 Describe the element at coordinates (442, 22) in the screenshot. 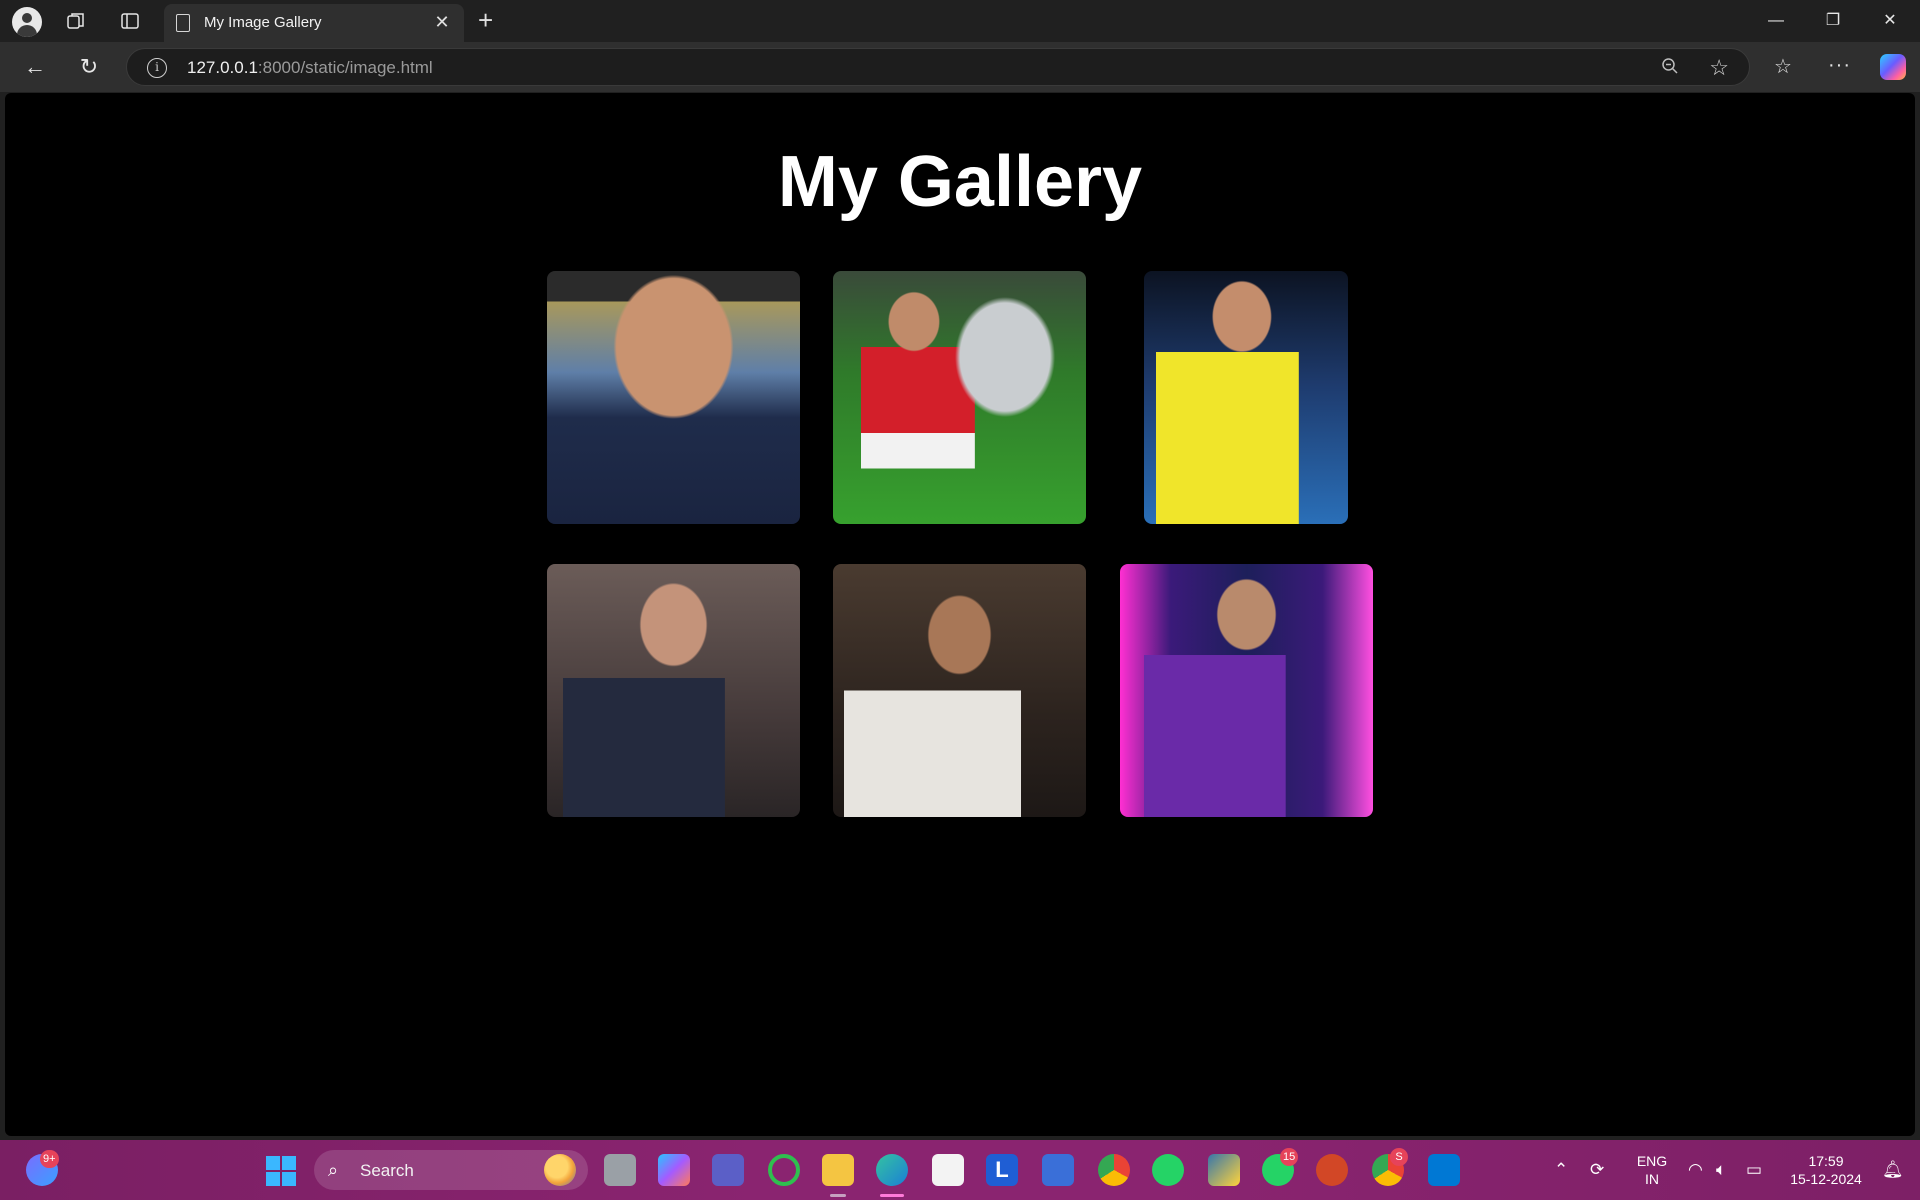

I see `close-tab-icon: ✕` at that location.